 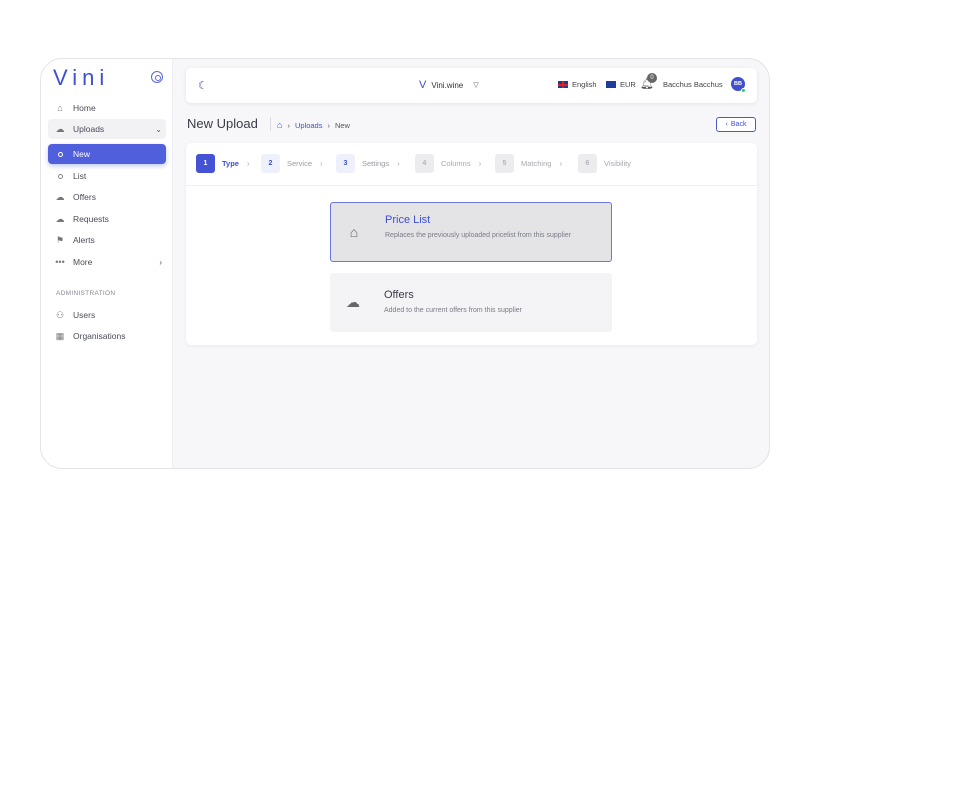 I want to click on sidebar-item-list: List, so click(x=107, y=176).